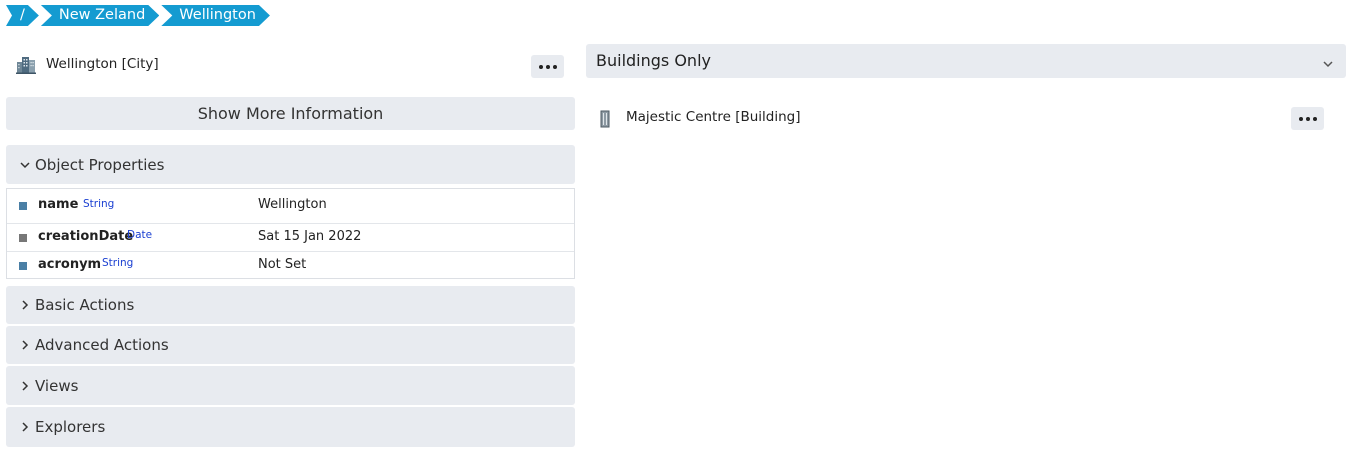 The width and height of the screenshot is (1352, 455). What do you see at coordinates (290, 113) in the screenshot?
I see `show-more-information-button: Show More Information` at bounding box center [290, 113].